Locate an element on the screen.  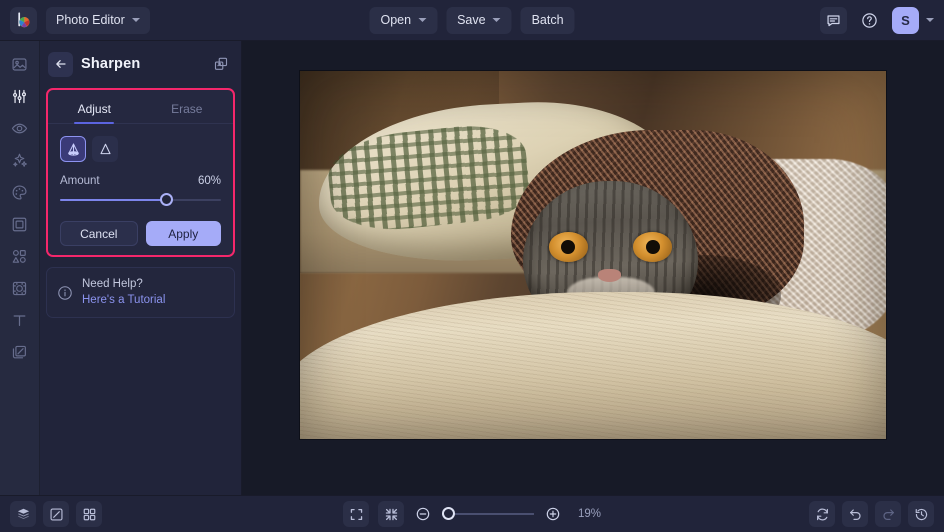
frame-icon is located at coordinates (19, 224).